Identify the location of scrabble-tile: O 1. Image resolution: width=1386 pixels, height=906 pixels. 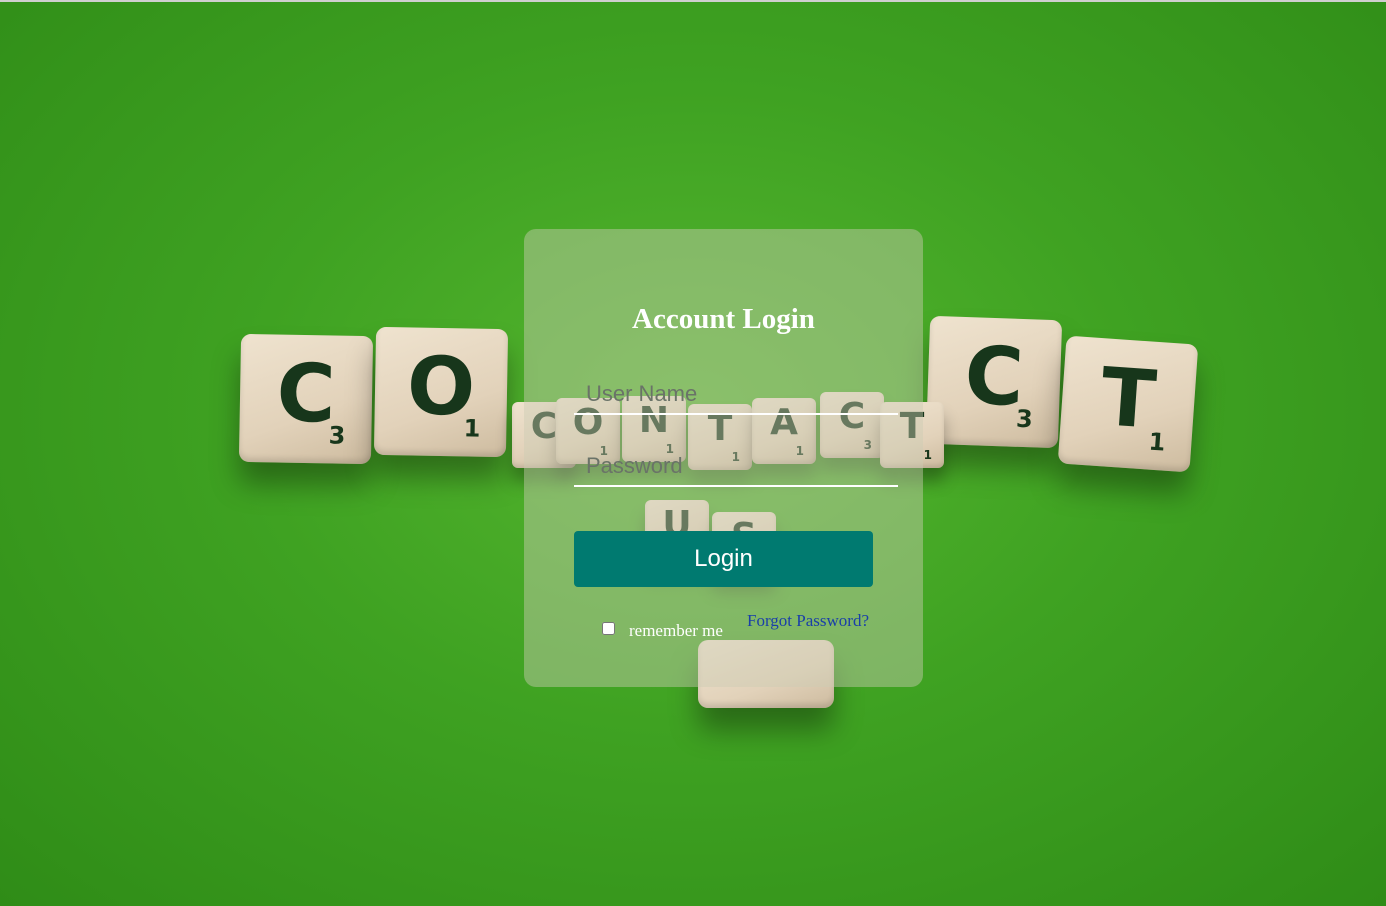
(441, 392).